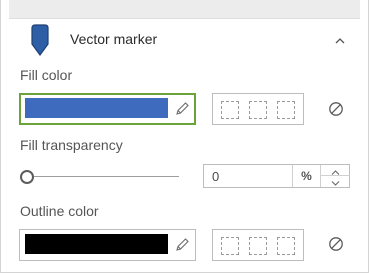 This screenshot has height=273, width=369. I want to click on chevron-down-icon, so click(335, 183).